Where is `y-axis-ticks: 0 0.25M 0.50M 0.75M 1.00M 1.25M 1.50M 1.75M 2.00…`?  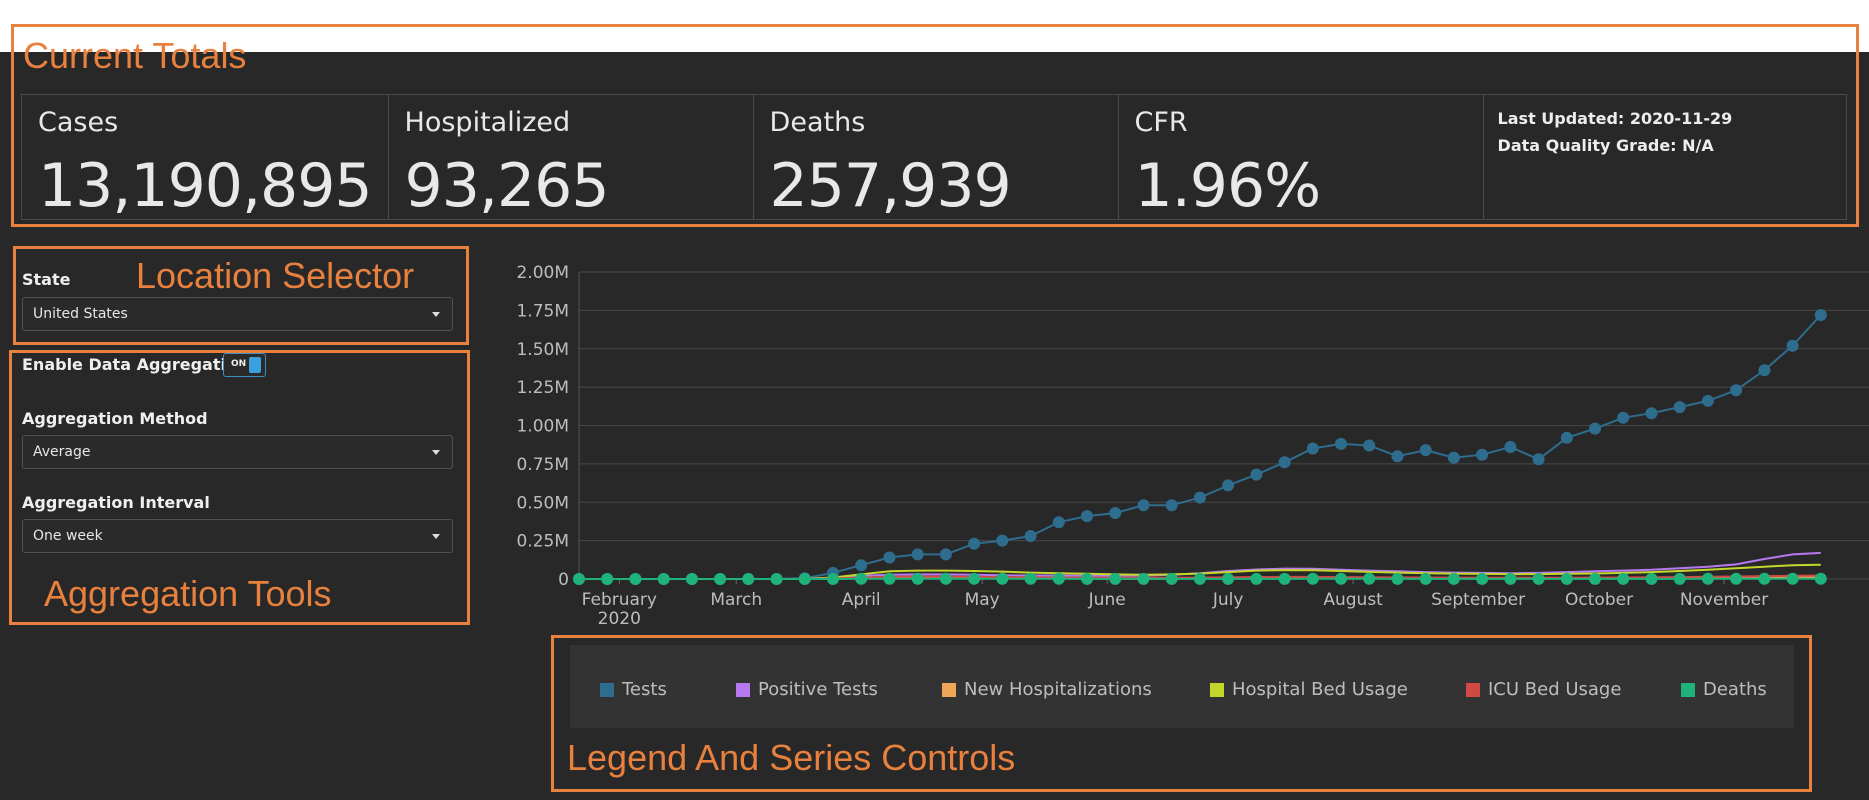 y-axis-ticks: 0 0.25M 0.50M 0.75M 1.00M 1.25M 1.50M 1.75M 2.00… is located at coordinates (542, 426).